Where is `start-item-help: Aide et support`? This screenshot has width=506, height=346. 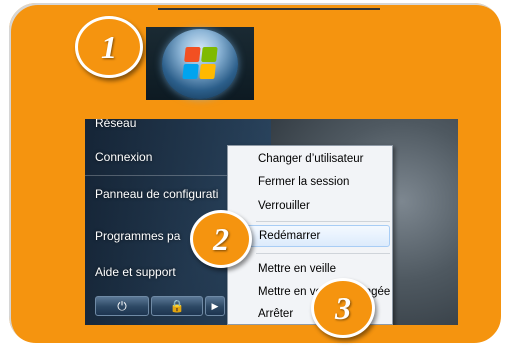 start-item-help: Aide et support is located at coordinates (135, 272).